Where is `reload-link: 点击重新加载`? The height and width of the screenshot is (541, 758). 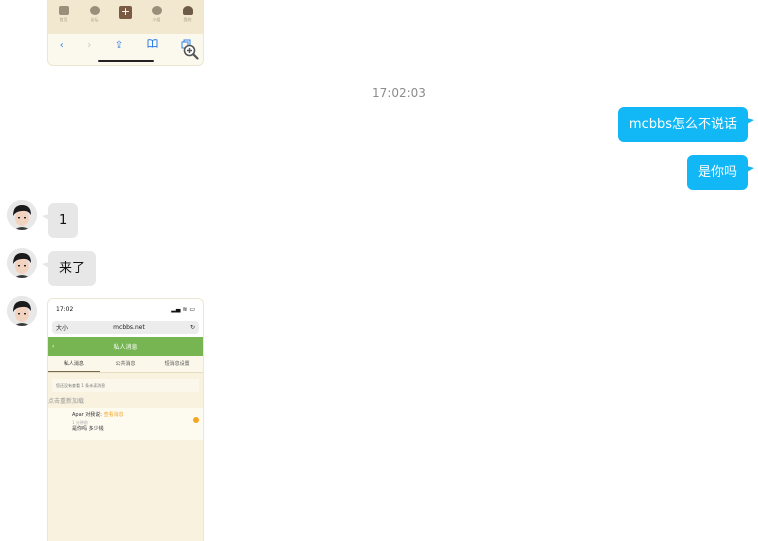 reload-link: 点击重新加载 is located at coordinates (66, 401).